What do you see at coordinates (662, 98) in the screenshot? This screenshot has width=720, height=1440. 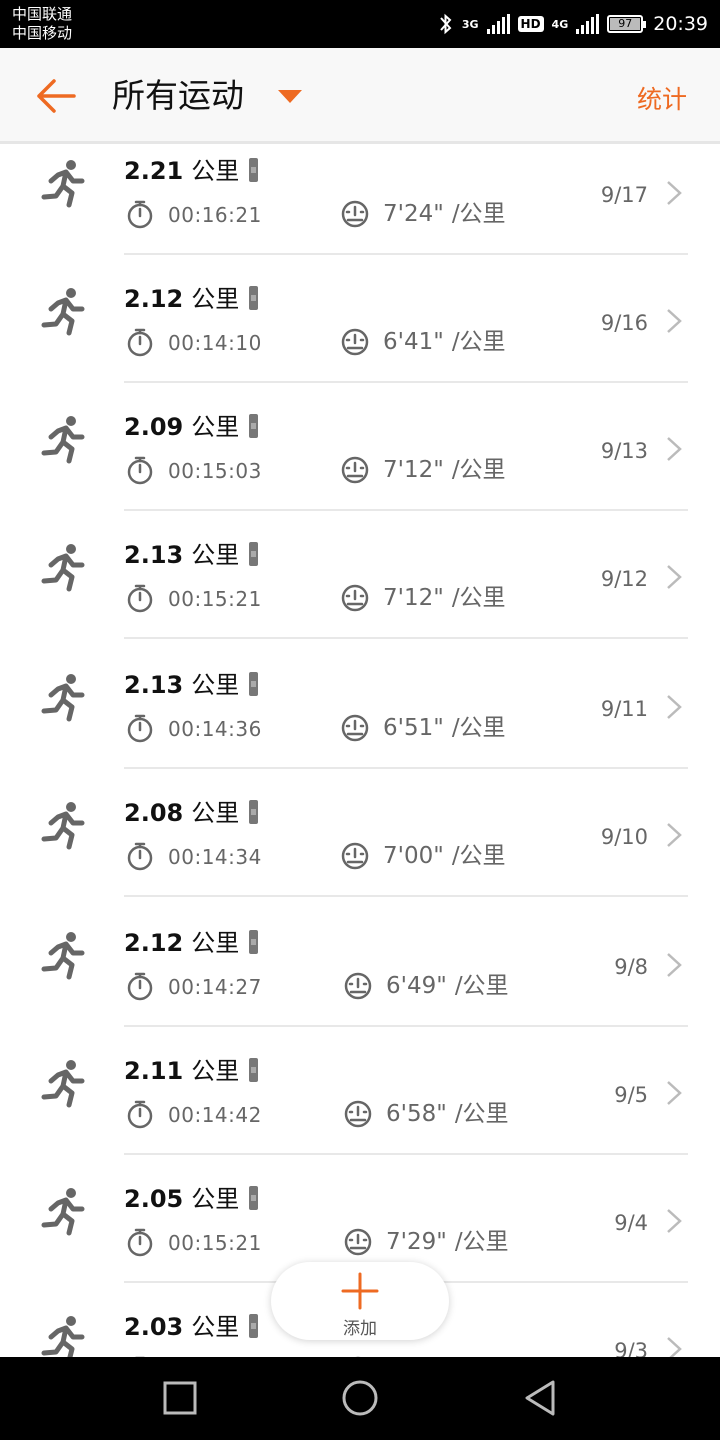 I see `stats-button: 统计` at bounding box center [662, 98].